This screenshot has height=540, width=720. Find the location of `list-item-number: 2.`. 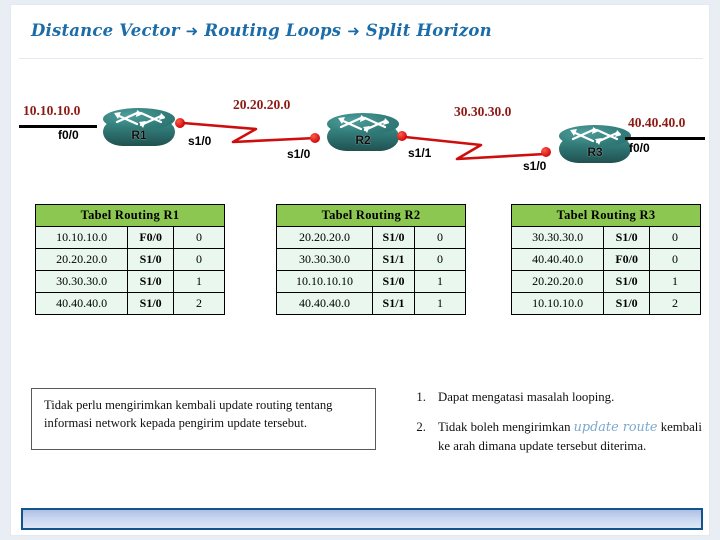

list-item-number: 2. is located at coordinates (421, 427).